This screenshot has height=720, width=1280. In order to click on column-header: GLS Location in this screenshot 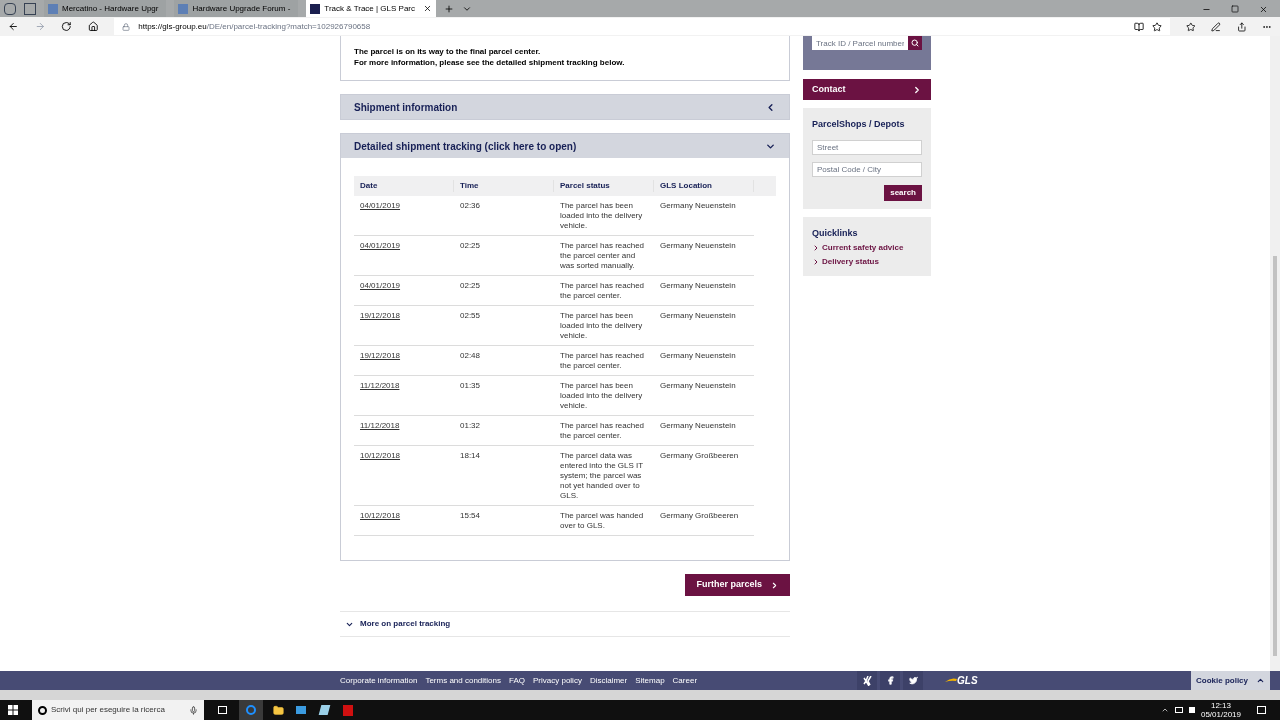, I will do `click(704, 186)`.